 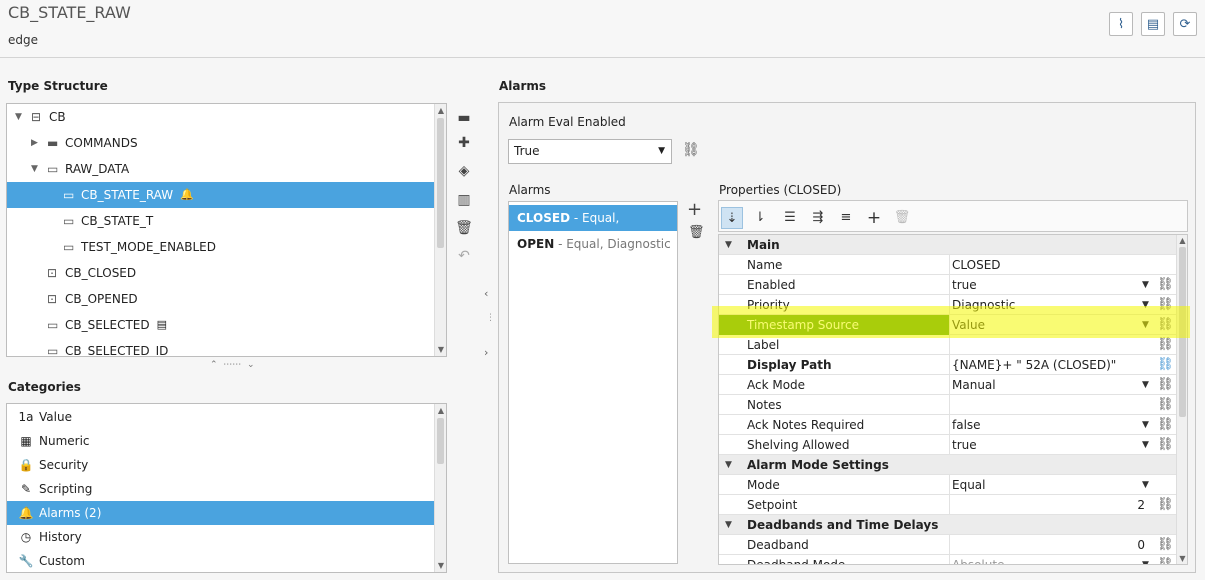 What do you see at coordinates (221, 169) in the screenshot?
I see `tree-item: ▼ ▭ RAW_DATA` at bounding box center [221, 169].